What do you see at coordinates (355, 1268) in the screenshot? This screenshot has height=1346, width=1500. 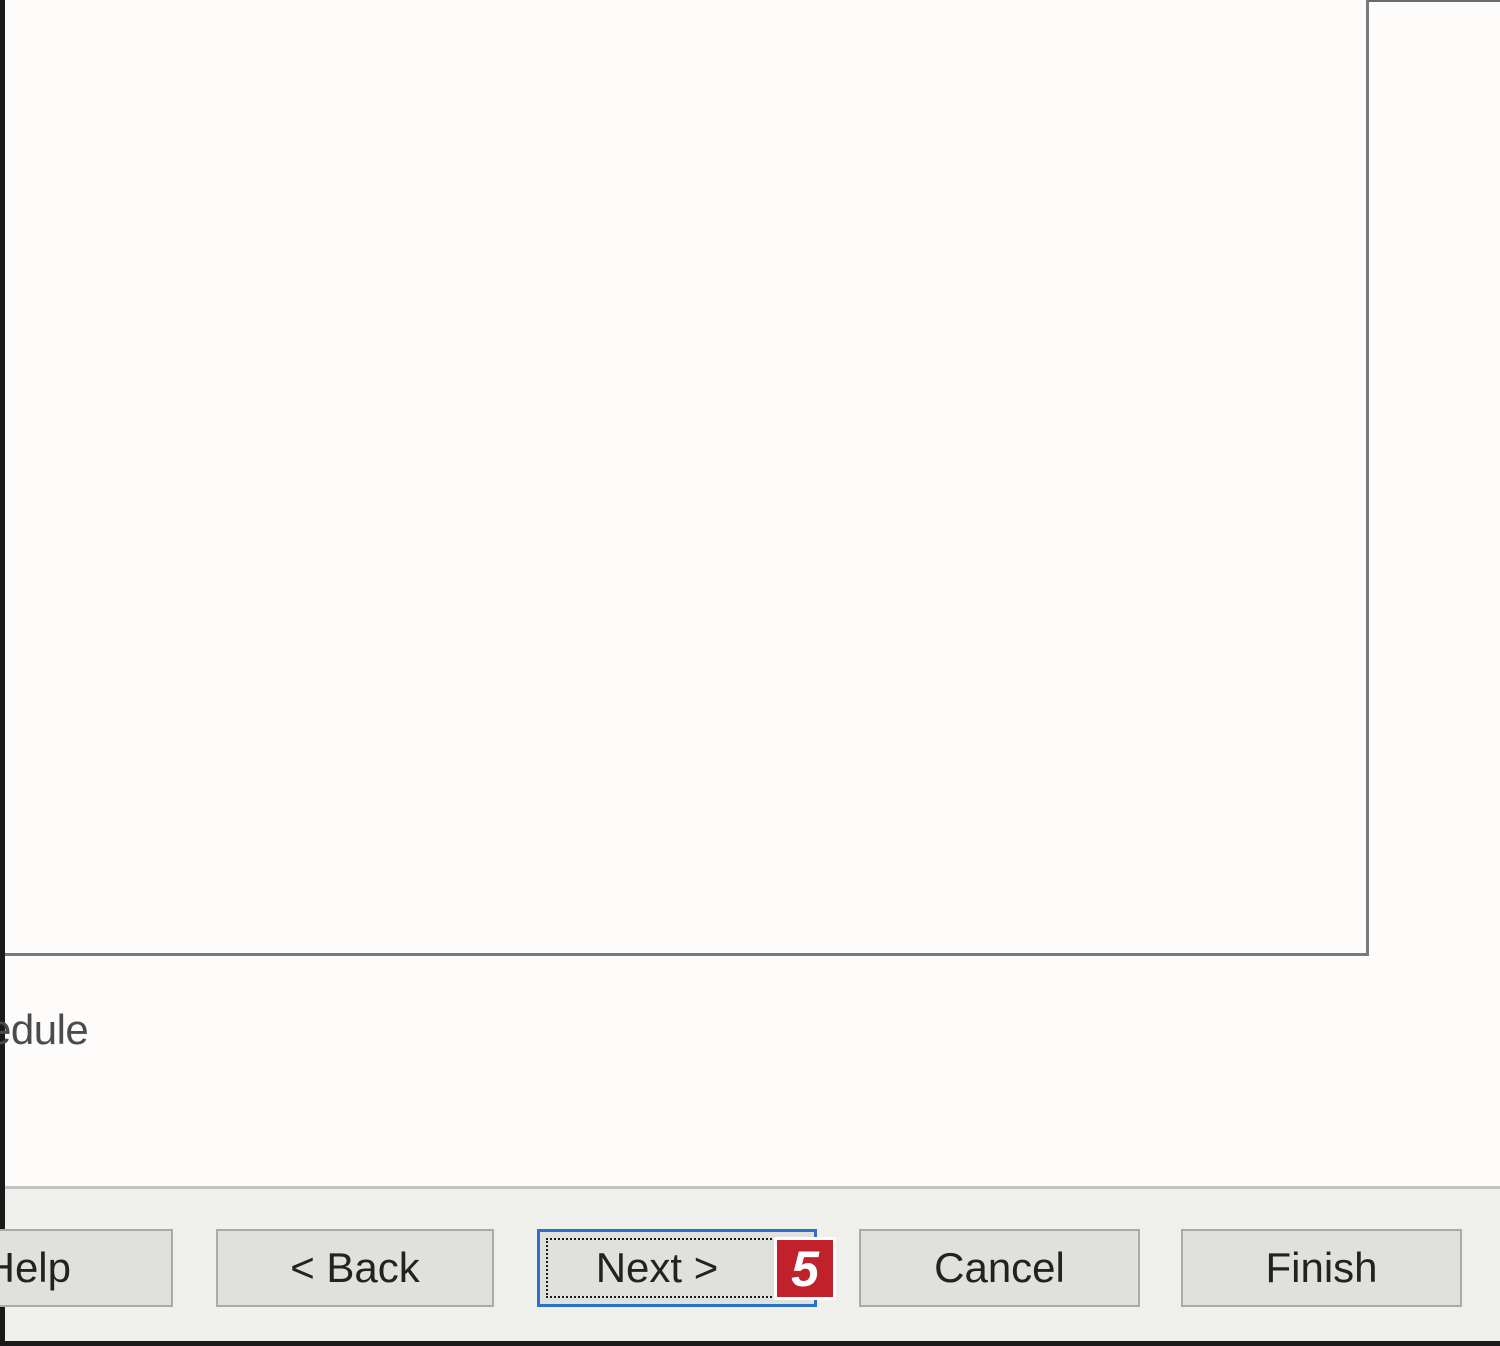 I see `back-button: < Back` at bounding box center [355, 1268].